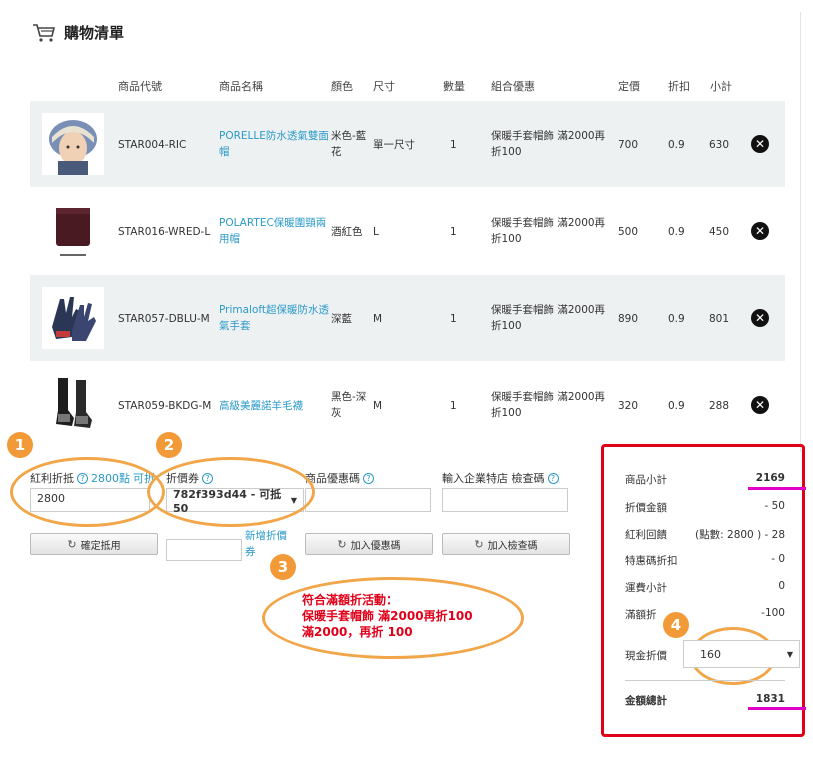 This screenshot has height=768, width=813. I want to click on summary-shipping-label: 運費小計, so click(646, 588).